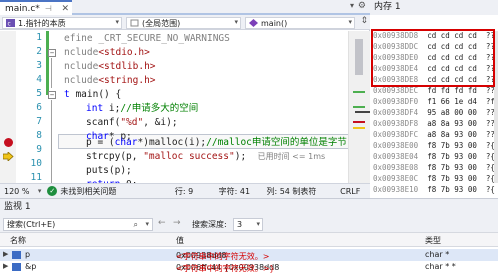  I want to click on arrow-right-icon: →, so click(177, 223).